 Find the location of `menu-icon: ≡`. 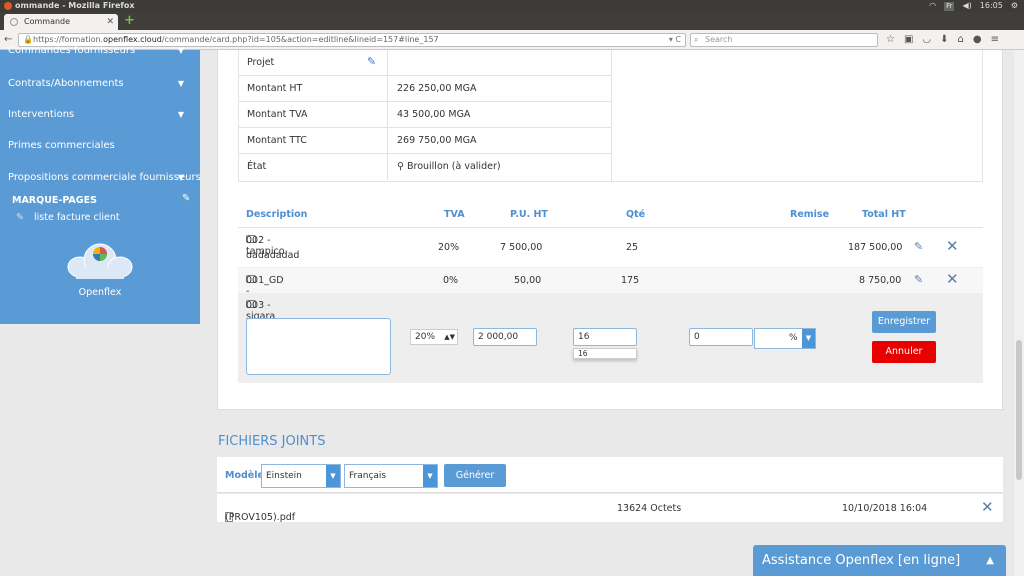

menu-icon: ≡ is located at coordinates (995, 39).